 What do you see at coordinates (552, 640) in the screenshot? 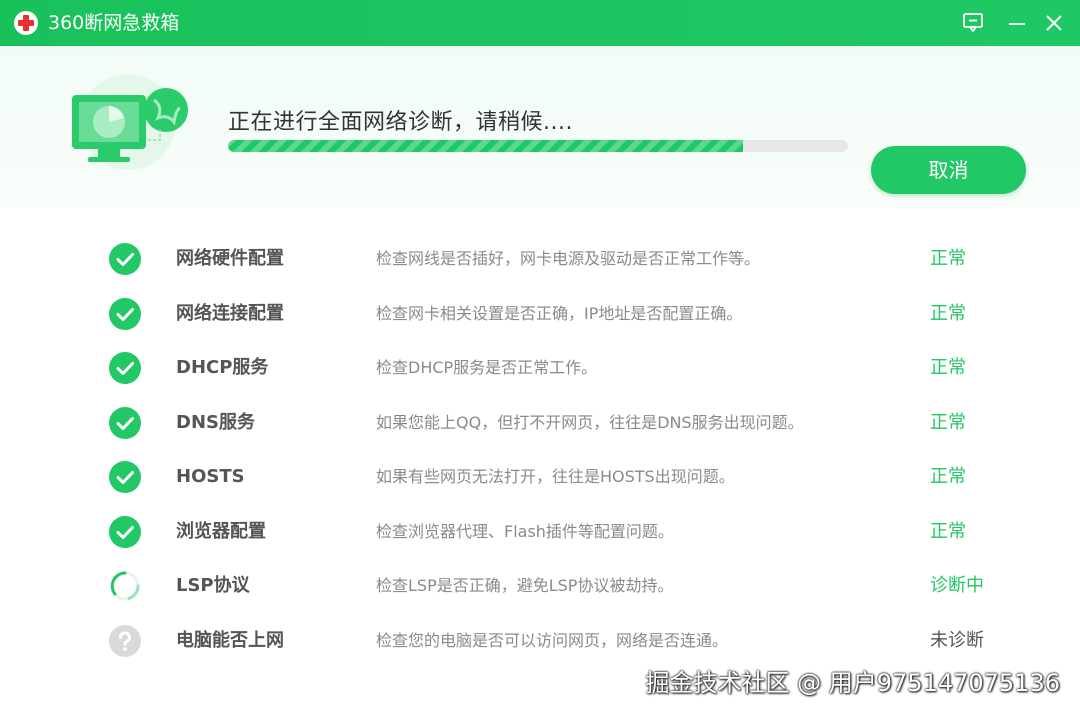
I see `diagnostic-item-description: 检查您的电脑是否可以访问网页，网络是否连通。` at bounding box center [552, 640].